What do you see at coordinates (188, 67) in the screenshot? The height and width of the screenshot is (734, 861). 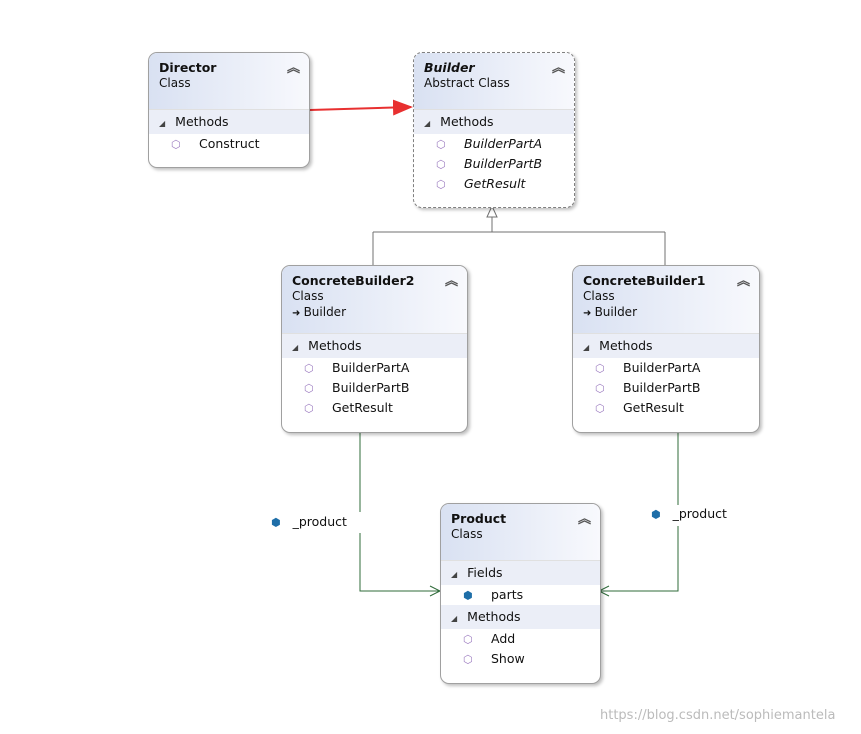 I see `class-name: Director` at bounding box center [188, 67].